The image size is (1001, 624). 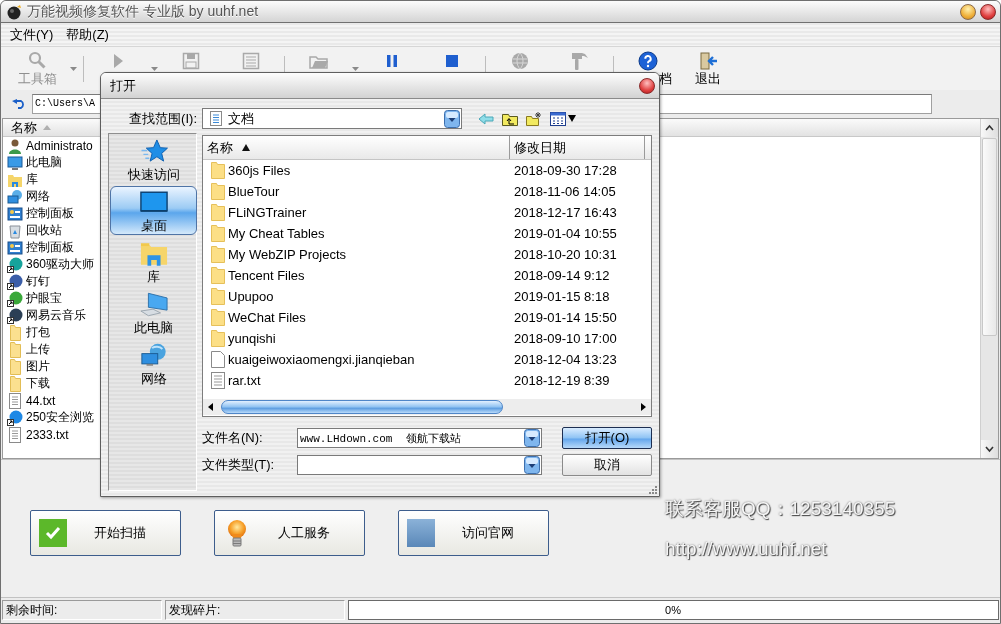 I want to click on places-item: 库, so click(x=153, y=261).